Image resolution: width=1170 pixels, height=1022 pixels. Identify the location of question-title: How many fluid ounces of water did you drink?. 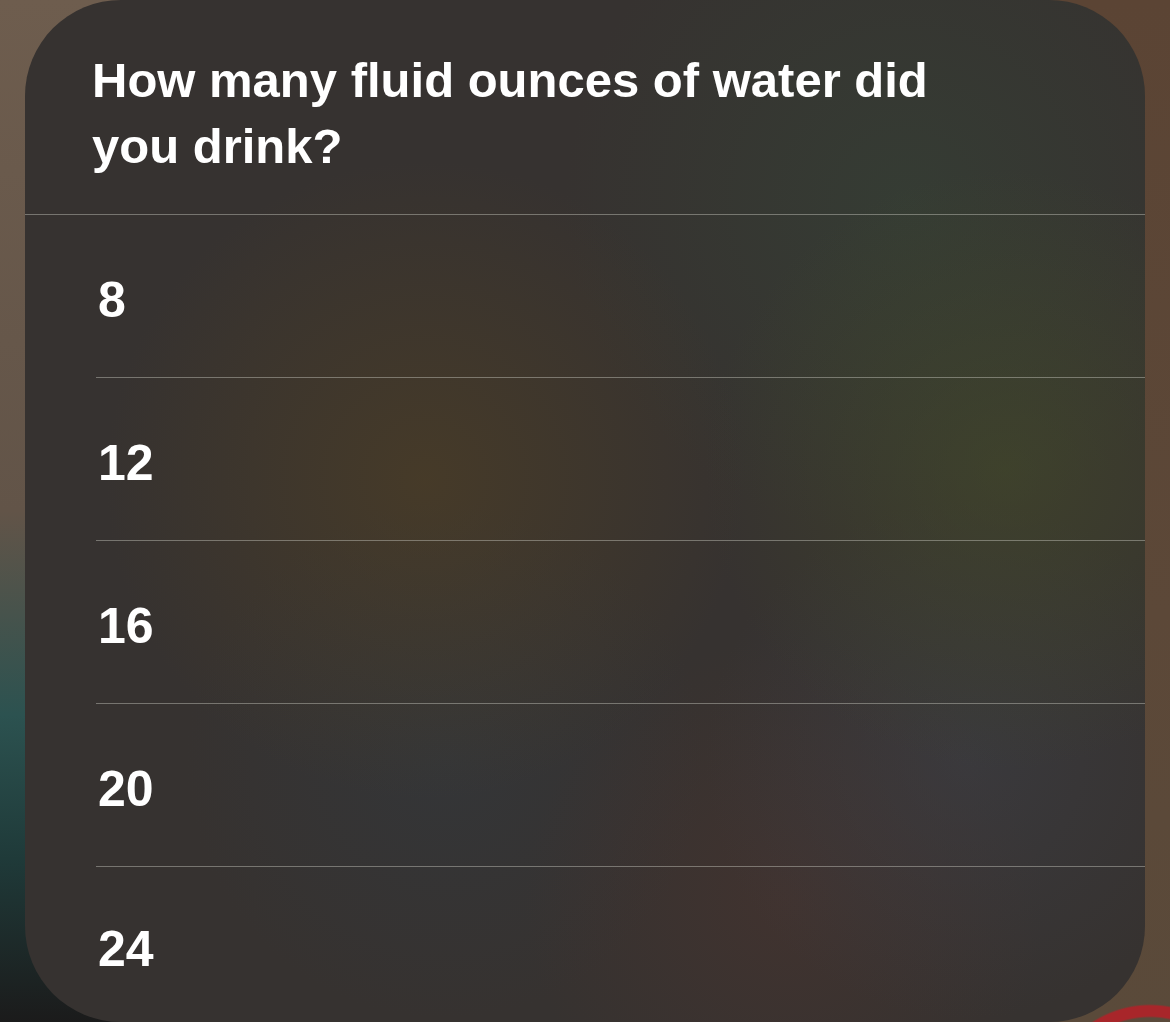
(510, 113).